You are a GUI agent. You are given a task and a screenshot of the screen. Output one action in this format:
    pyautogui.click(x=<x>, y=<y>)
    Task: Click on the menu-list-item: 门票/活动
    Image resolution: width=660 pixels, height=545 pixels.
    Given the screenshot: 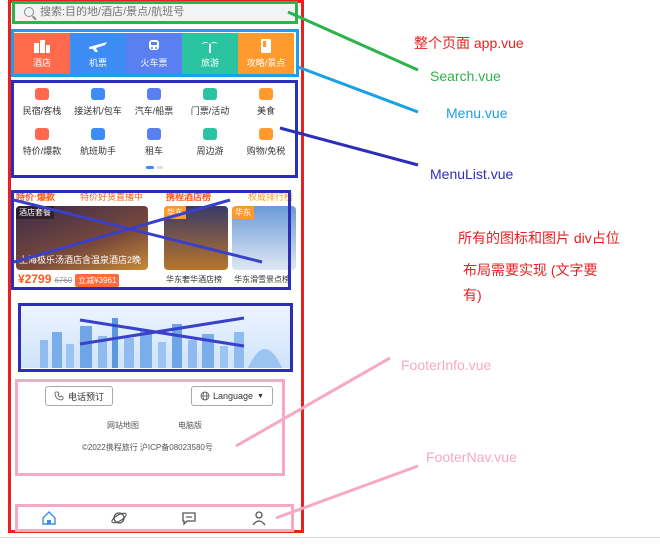 What is the action you would take?
    pyautogui.click(x=210, y=100)
    